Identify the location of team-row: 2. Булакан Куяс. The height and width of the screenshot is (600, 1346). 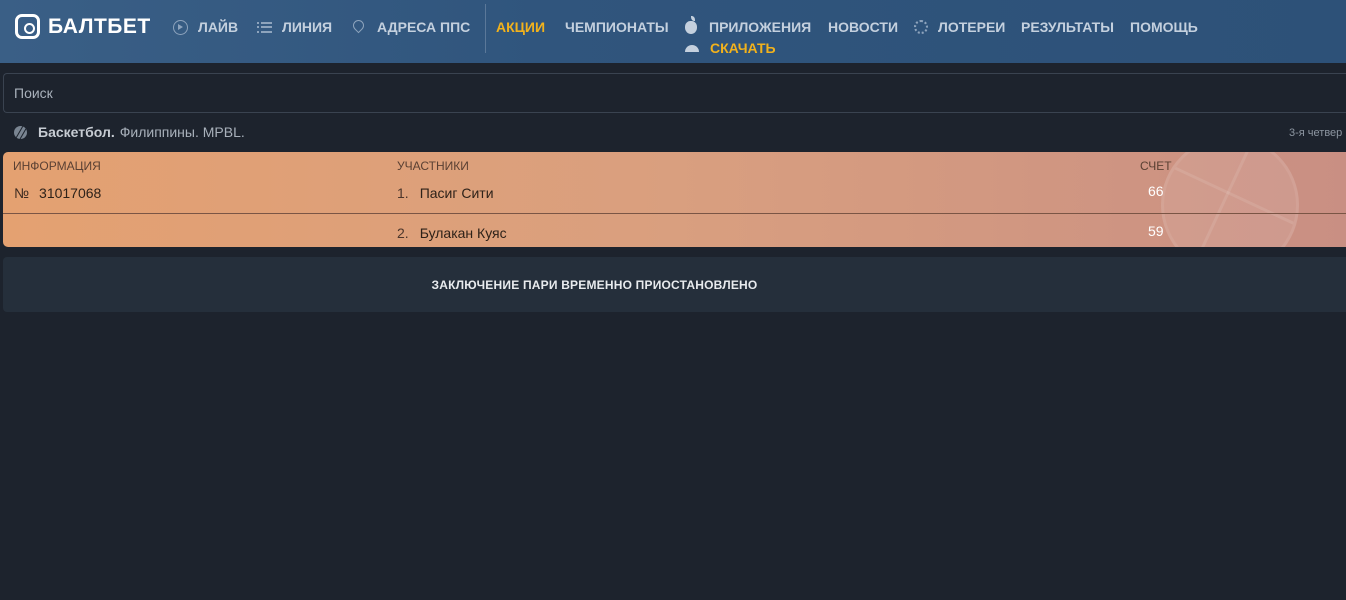
(452, 233).